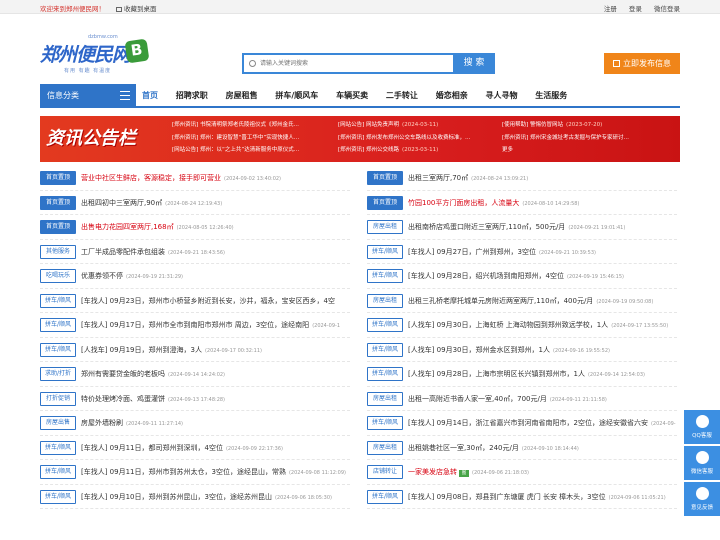 Image resolution: width=720 pixels, height=540 pixels. What do you see at coordinates (58, 423) in the screenshot?
I see `category-tag: 房屋出售` at bounding box center [58, 423].